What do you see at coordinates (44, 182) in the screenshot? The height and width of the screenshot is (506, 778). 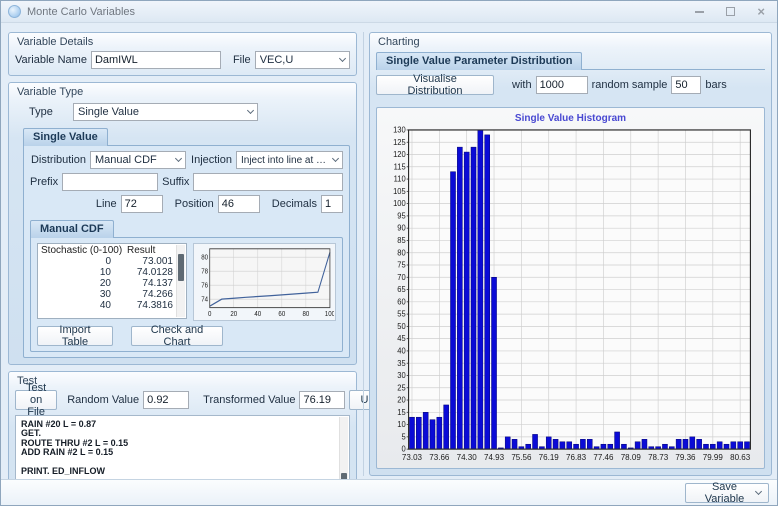 I see `prefix-label: Prefix` at bounding box center [44, 182].